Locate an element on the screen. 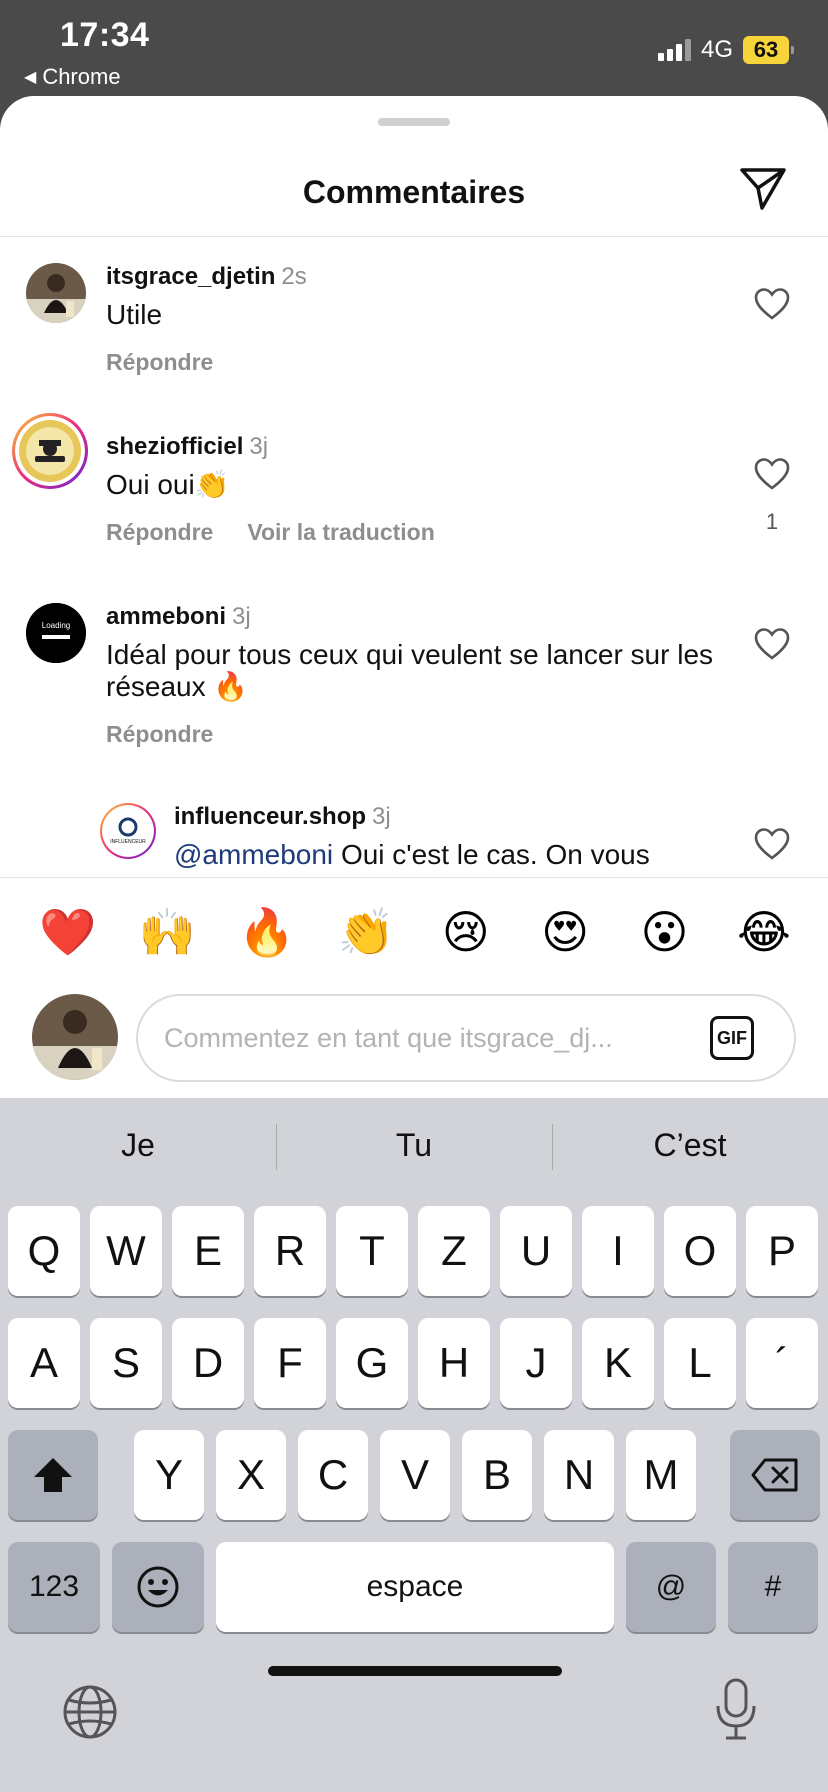  reaction-laughing: 😂 is located at coordinates (764, 934).